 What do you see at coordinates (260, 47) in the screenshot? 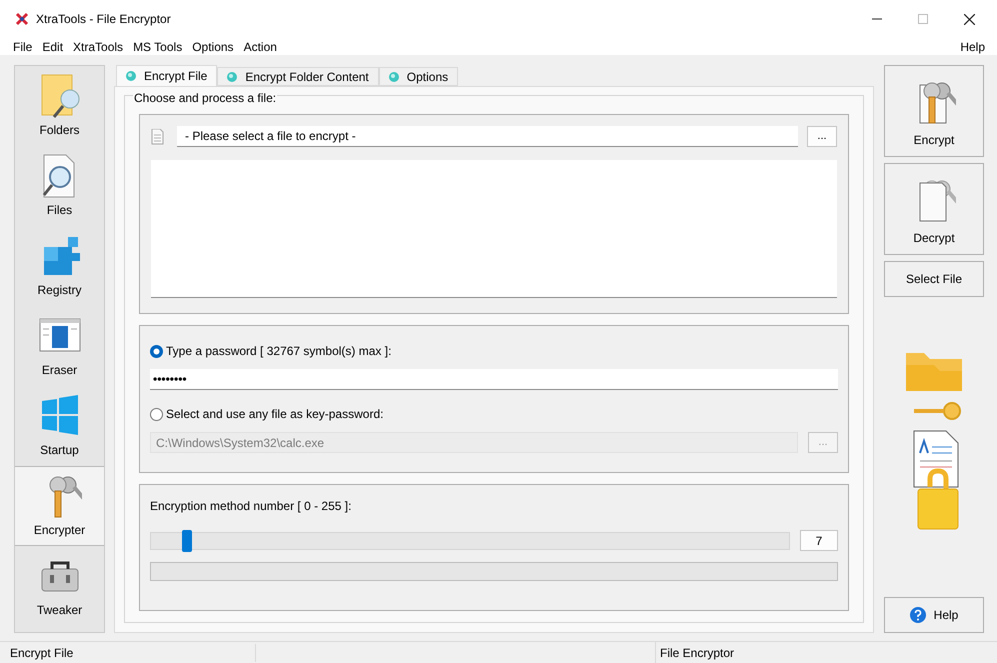
I see `menu-item: Action` at bounding box center [260, 47].